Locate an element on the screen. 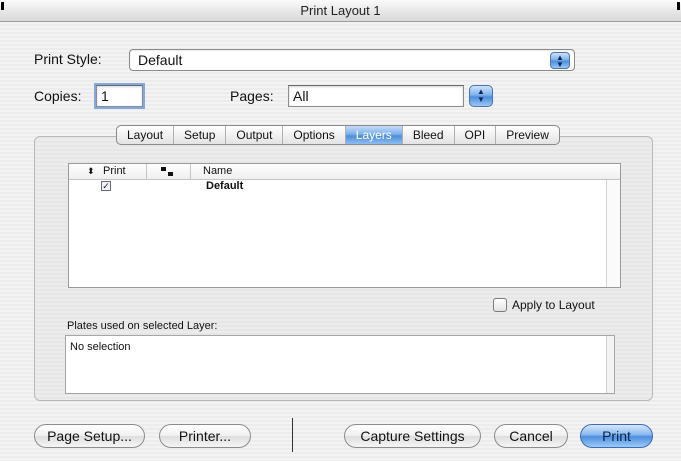 The image size is (681, 461). plates-box: No selection is located at coordinates (340, 364).